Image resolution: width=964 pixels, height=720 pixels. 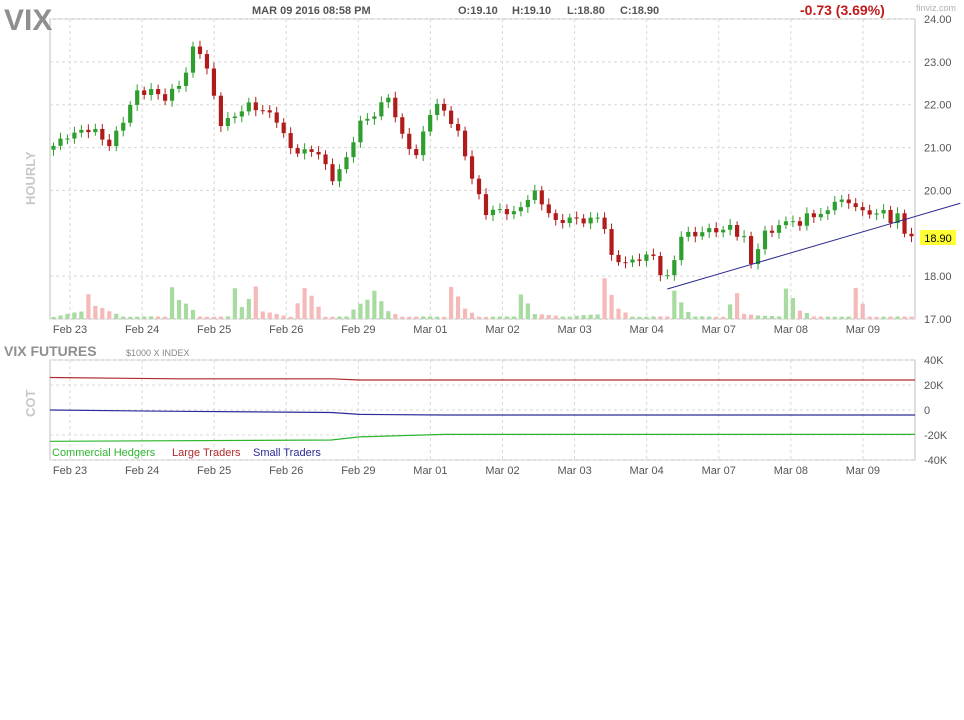 What do you see at coordinates (482, 410) in the screenshot?
I see `cot-grid` at bounding box center [482, 410].